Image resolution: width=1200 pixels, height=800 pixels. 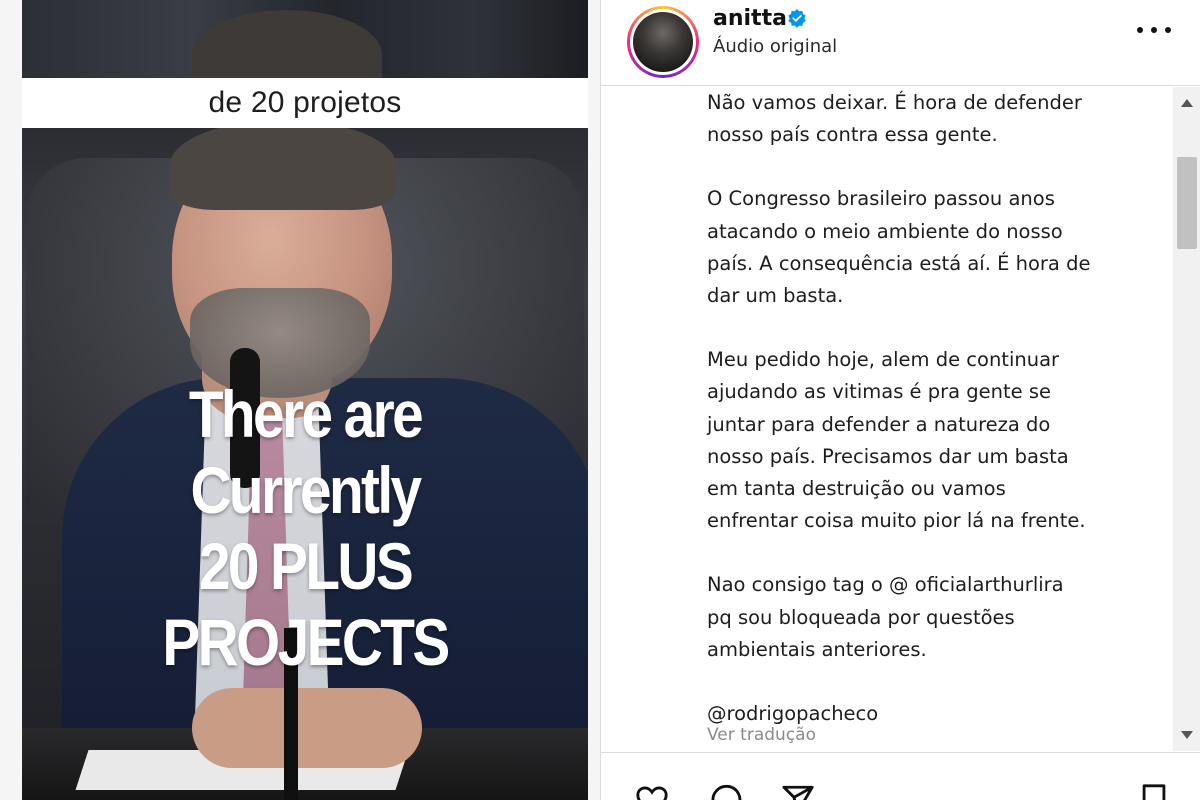 What do you see at coordinates (797, 18) in the screenshot?
I see `verified-badge-icon` at bounding box center [797, 18].